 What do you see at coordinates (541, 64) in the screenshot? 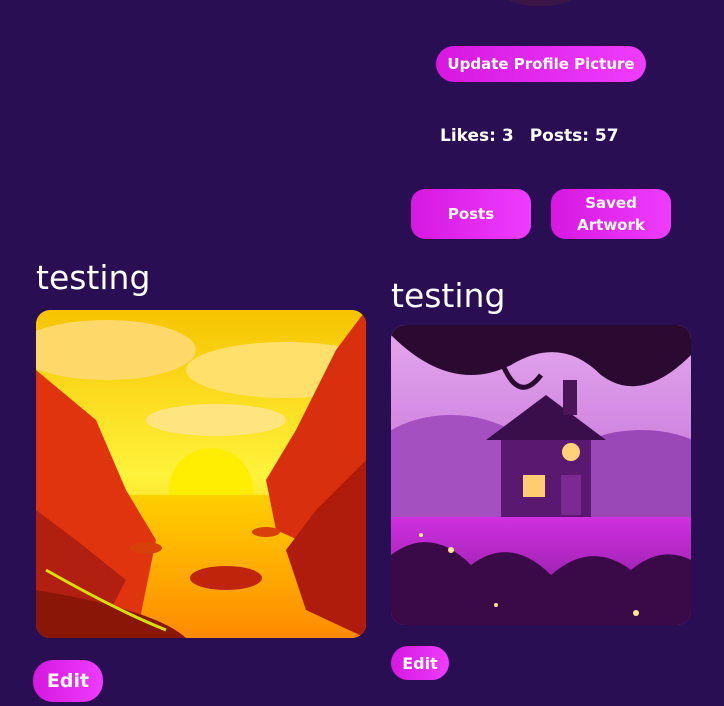
I see `update-profile-picture-button: Update Profile Picture` at bounding box center [541, 64].